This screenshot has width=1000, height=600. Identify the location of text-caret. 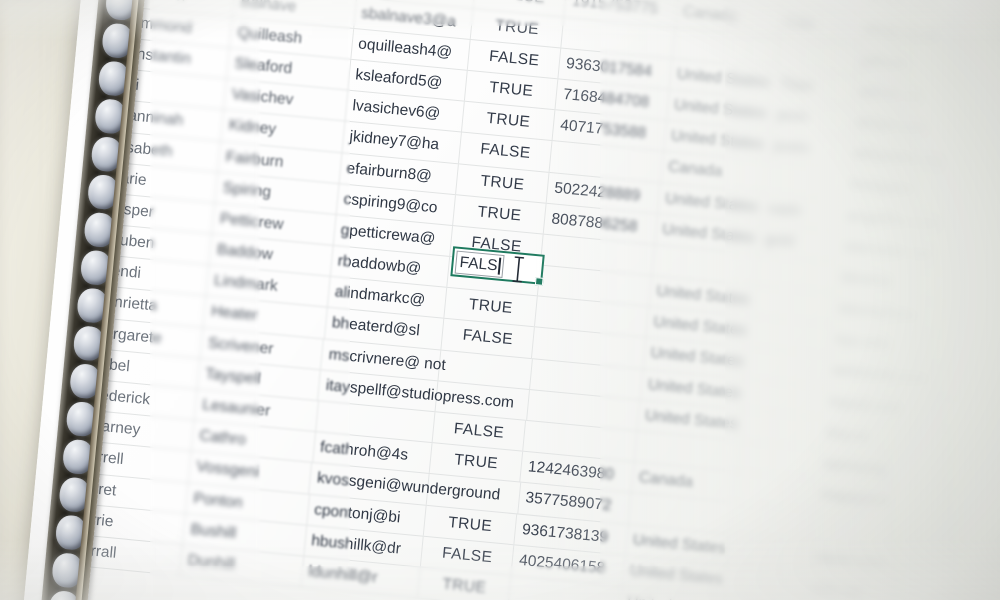
(499, 266).